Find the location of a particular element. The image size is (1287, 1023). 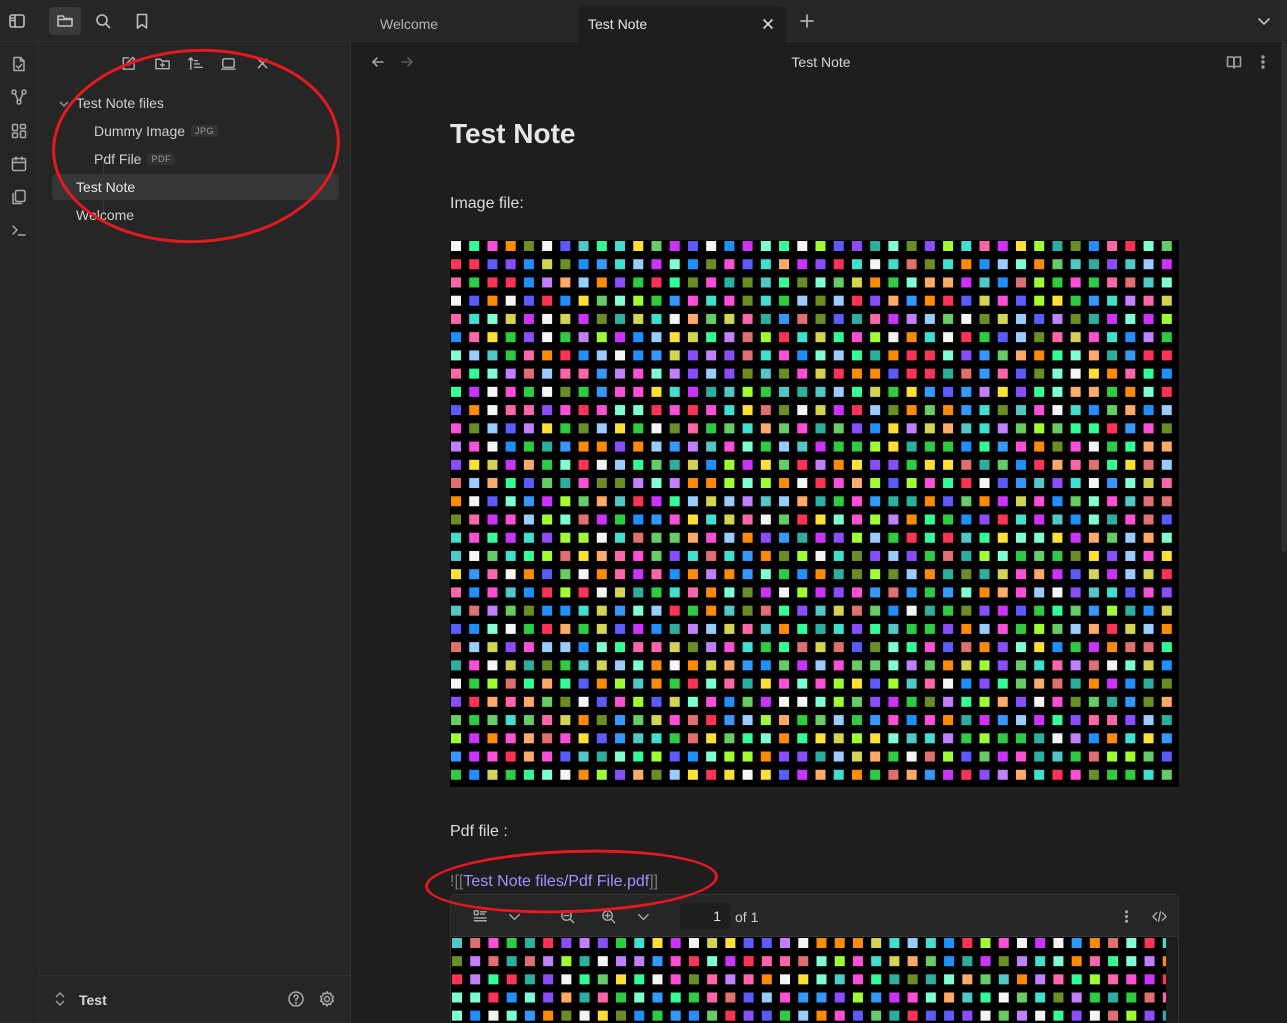

note-heading: Test Note is located at coordinates (513, 133).